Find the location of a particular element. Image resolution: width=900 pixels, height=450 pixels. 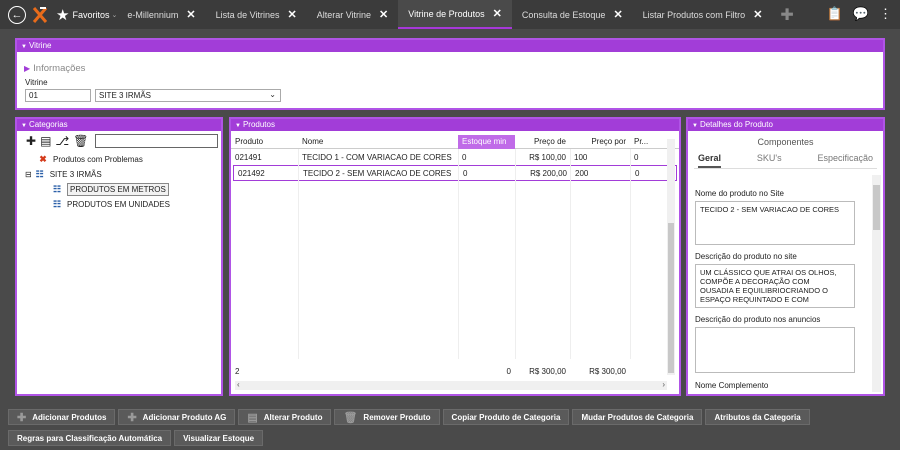

more-vertical-icon: ⋮ is located at coordinates (885, 14).